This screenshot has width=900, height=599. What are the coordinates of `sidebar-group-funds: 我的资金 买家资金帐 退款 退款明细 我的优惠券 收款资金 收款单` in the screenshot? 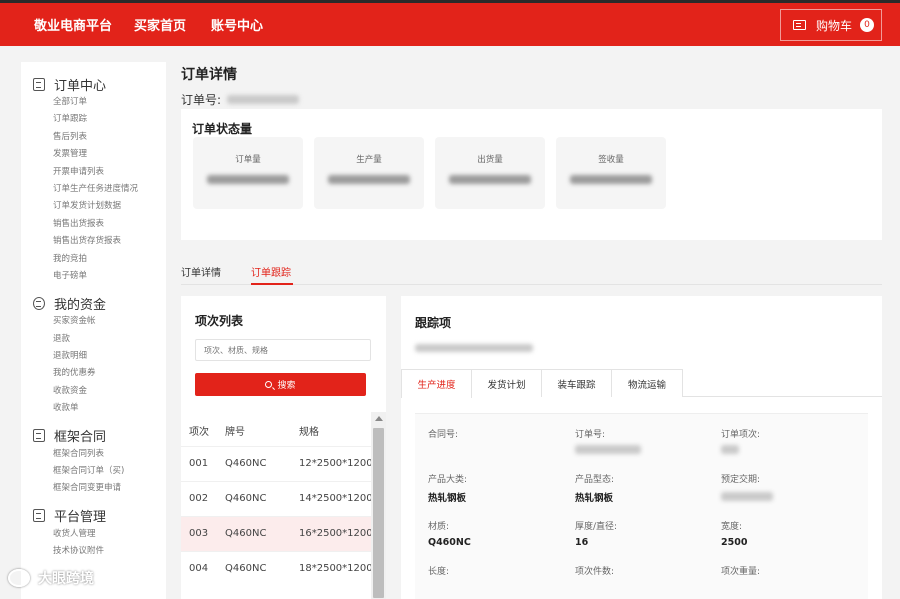 It's located at (99, 355).